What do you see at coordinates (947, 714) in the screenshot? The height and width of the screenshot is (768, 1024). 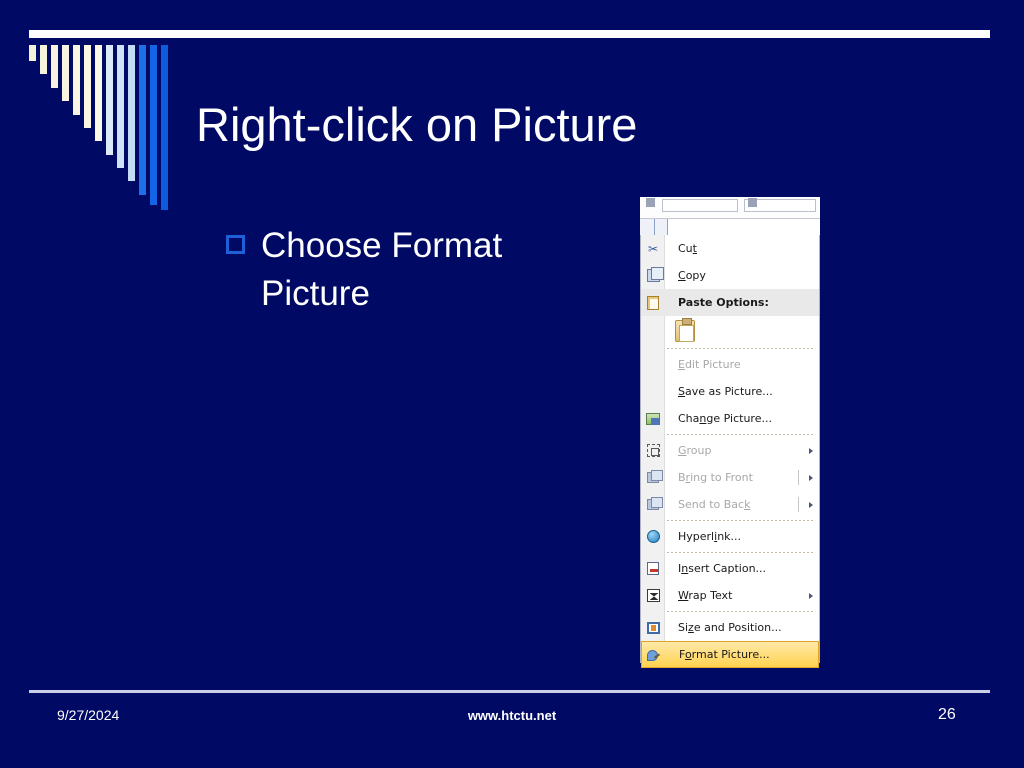 I see `footer-page-number: 26` at bounding box center [947, 714].